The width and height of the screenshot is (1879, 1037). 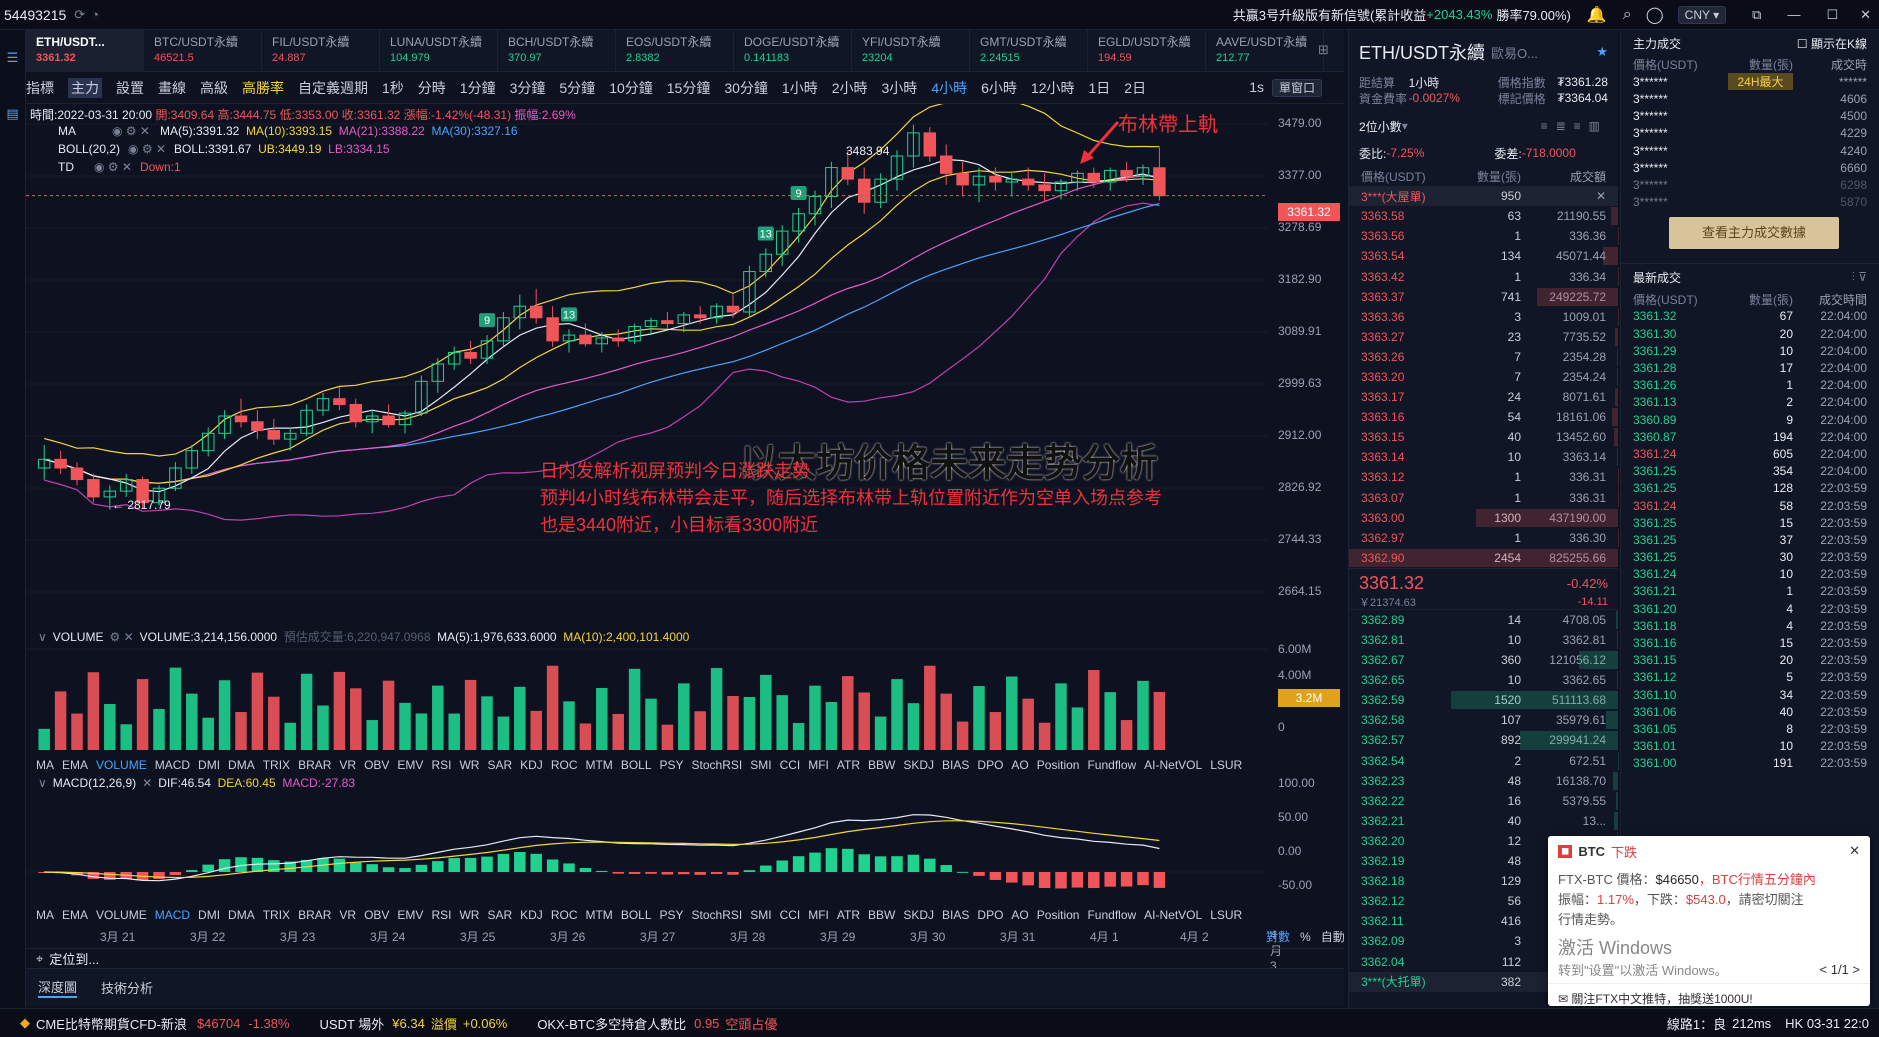 What do you see at coordinates (1483, 700) in the screenshot?
I see `bid-row: 3362.59 1520 511113.68` at bounding box center [1483, 700].